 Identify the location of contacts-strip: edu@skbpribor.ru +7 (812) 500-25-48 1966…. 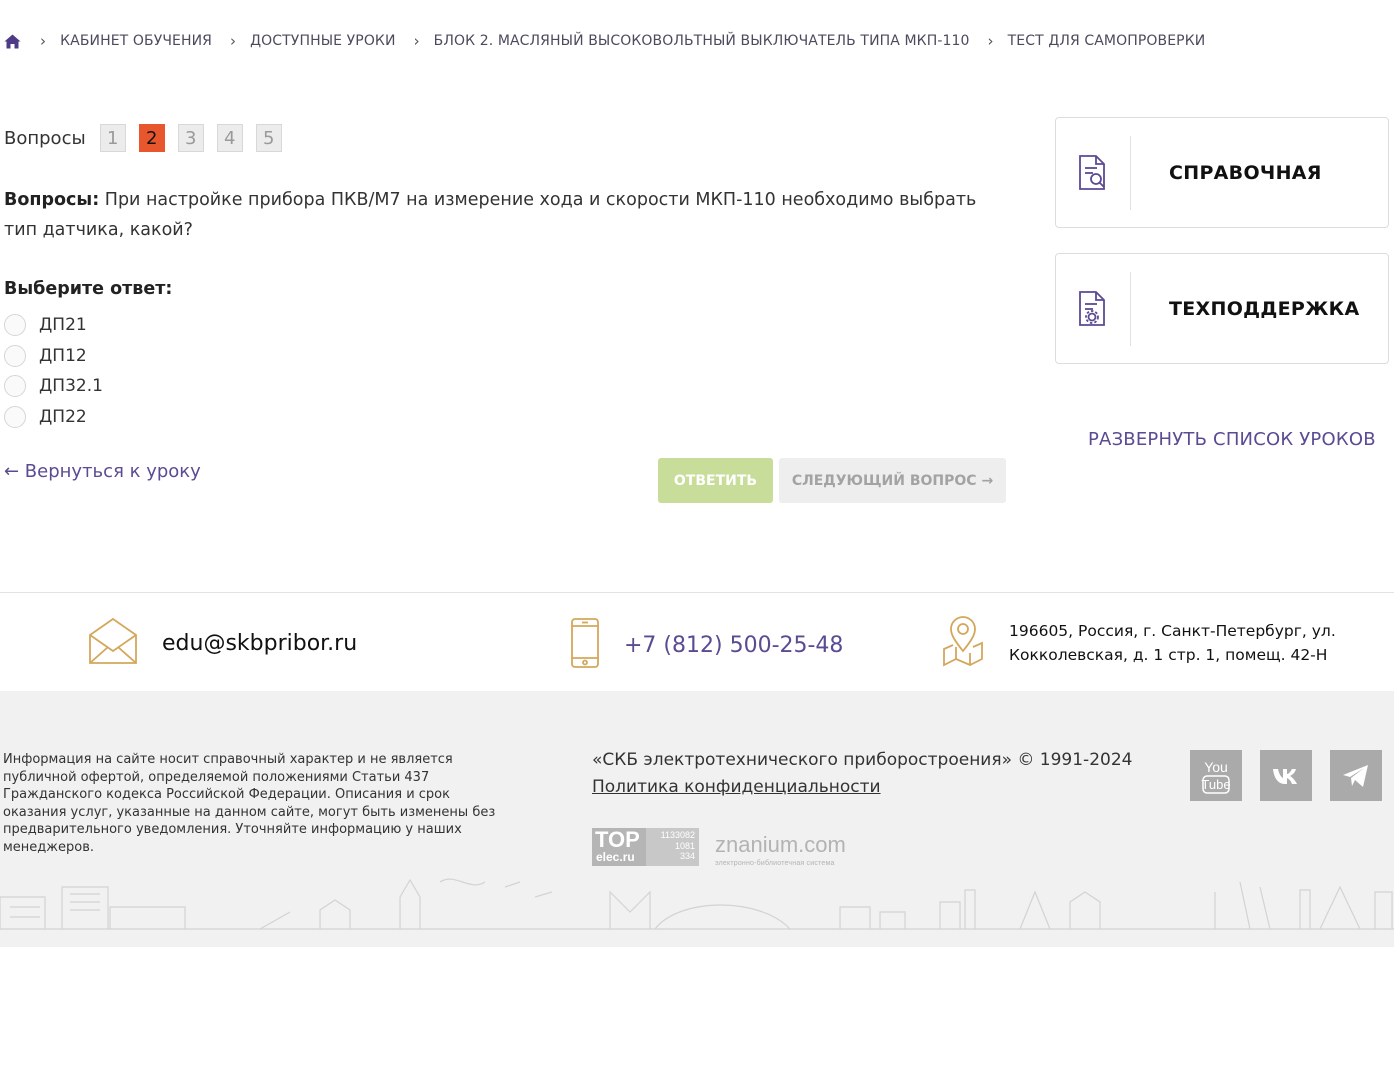
(697, 641).